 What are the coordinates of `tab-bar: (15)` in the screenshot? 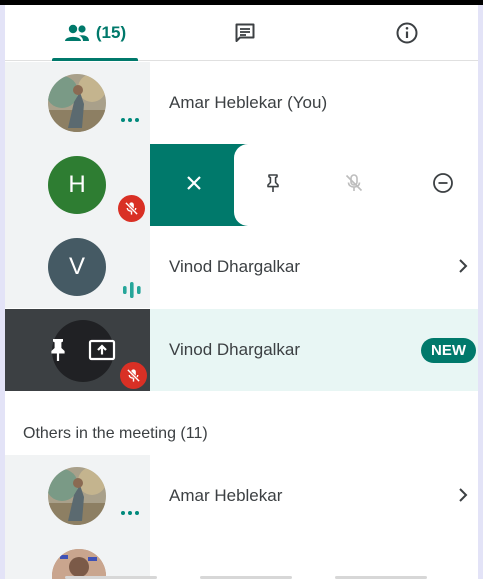 It's located at (241, 33).